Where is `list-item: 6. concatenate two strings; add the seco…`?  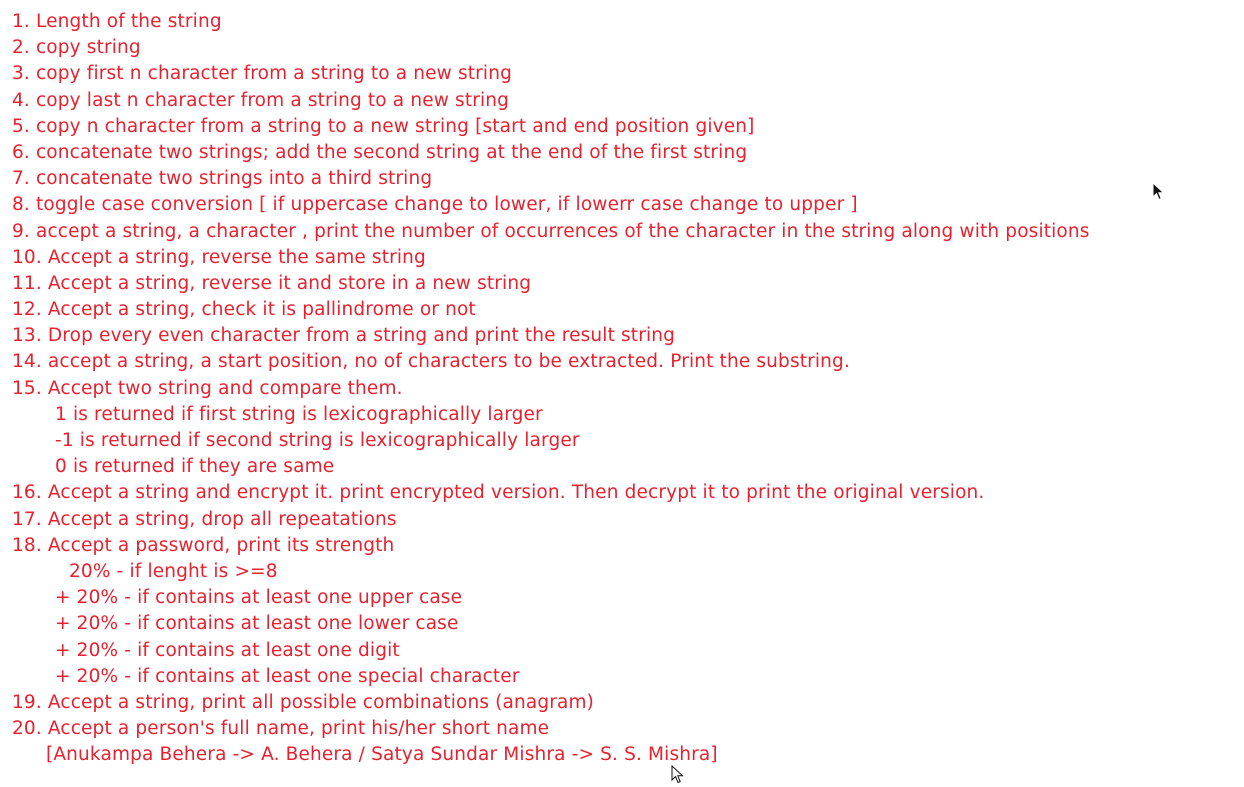 list-item: 6. concatenate two strings; add the seco… is located at coordinates (380, 152).